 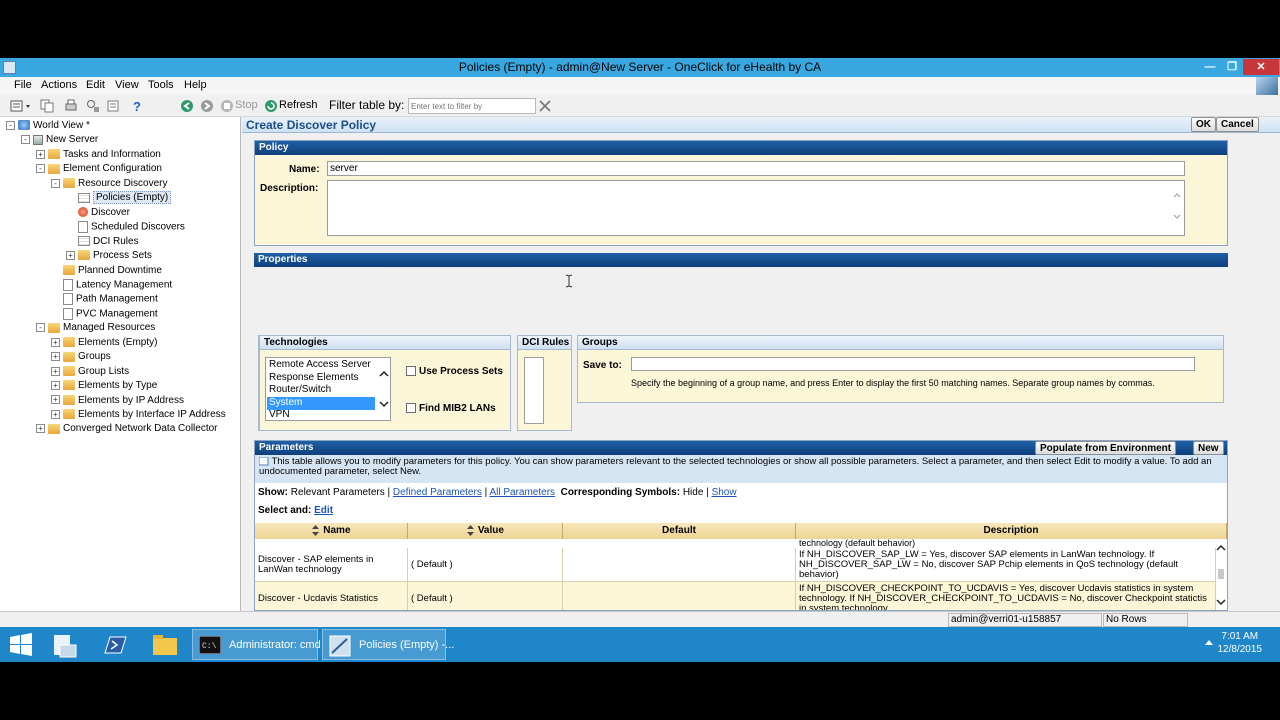 I want to click on tree-item: + Elements by IP Address, so click(x=117, y=402).